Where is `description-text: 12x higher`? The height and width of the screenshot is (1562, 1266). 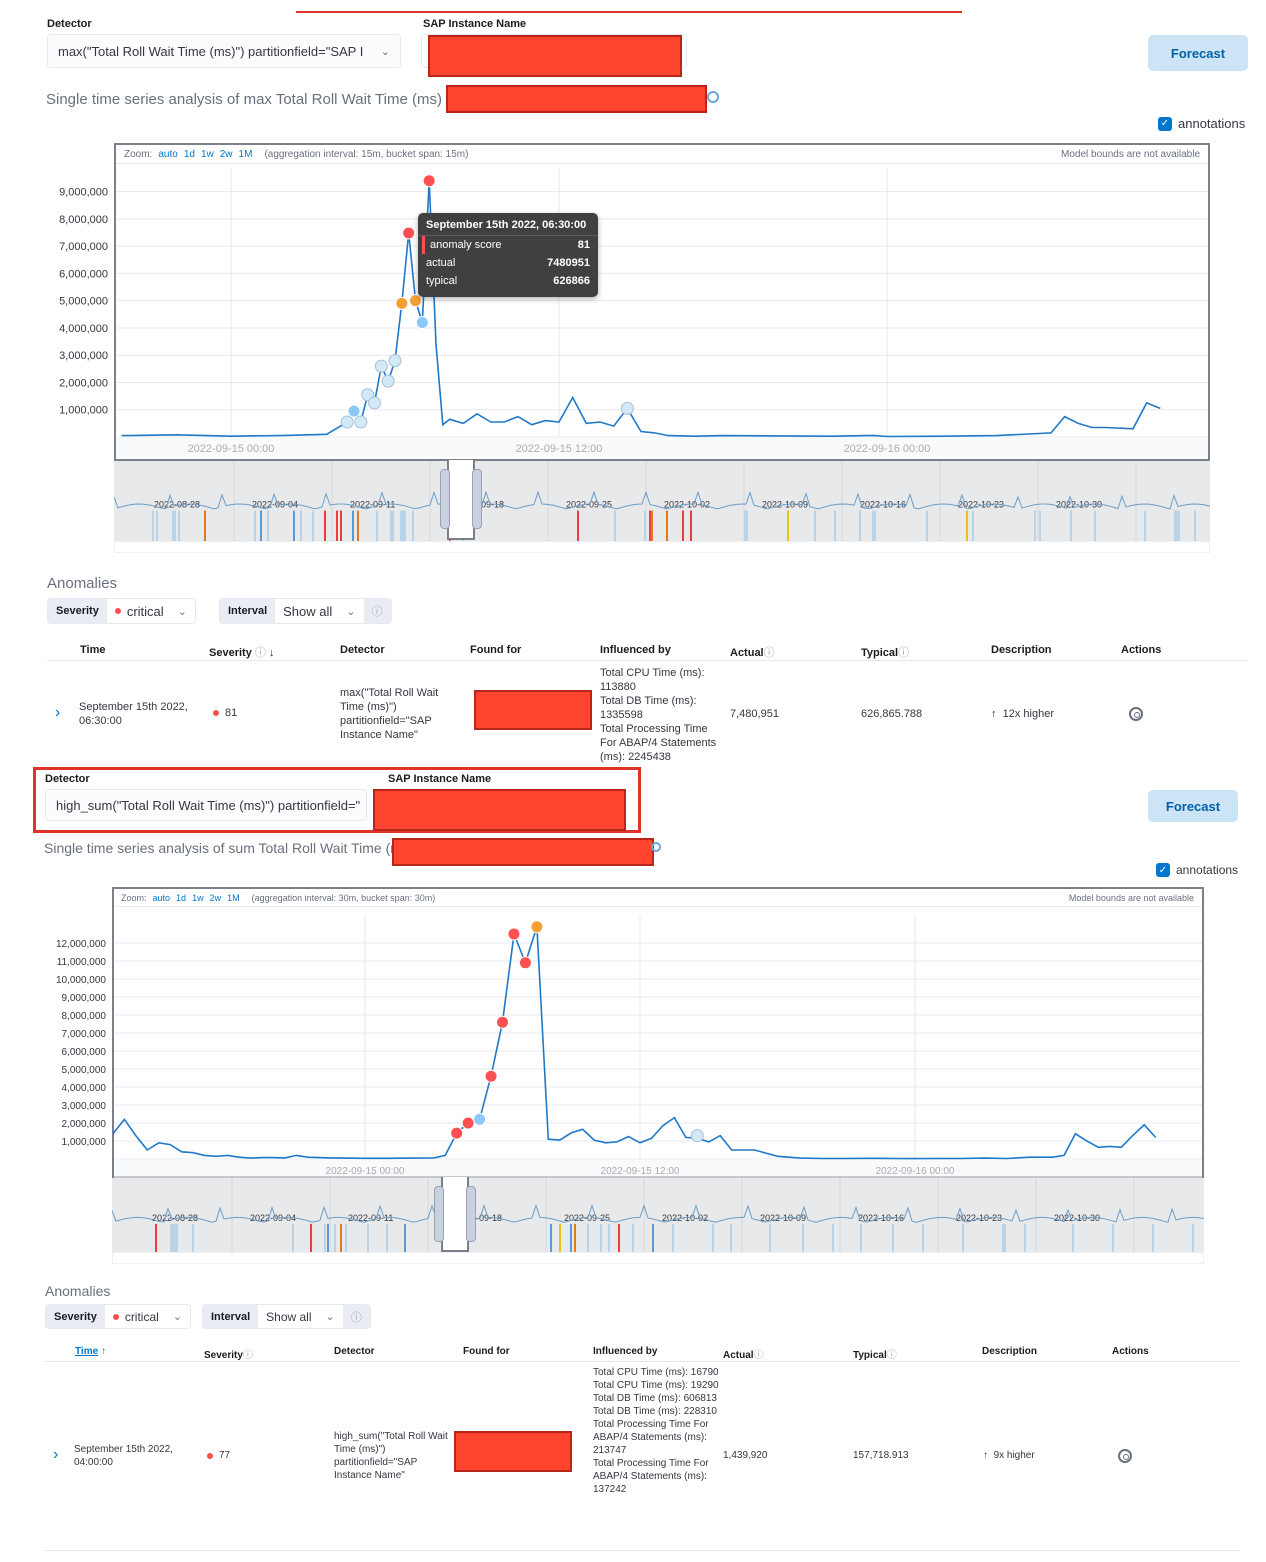 description-text: 12x higher is located at coordinates (1028, 714).